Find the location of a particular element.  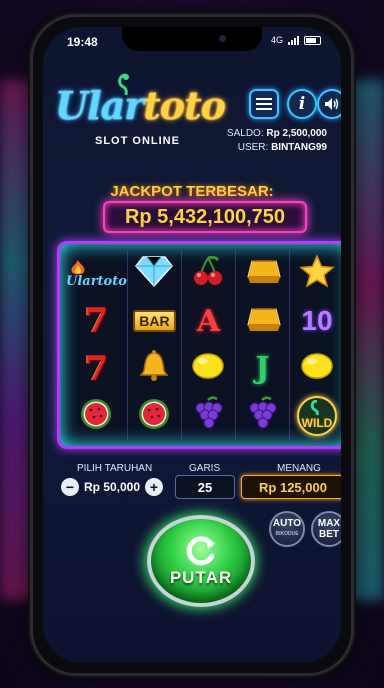

spin-button: PUTAR is located at coordinates (201, 561).